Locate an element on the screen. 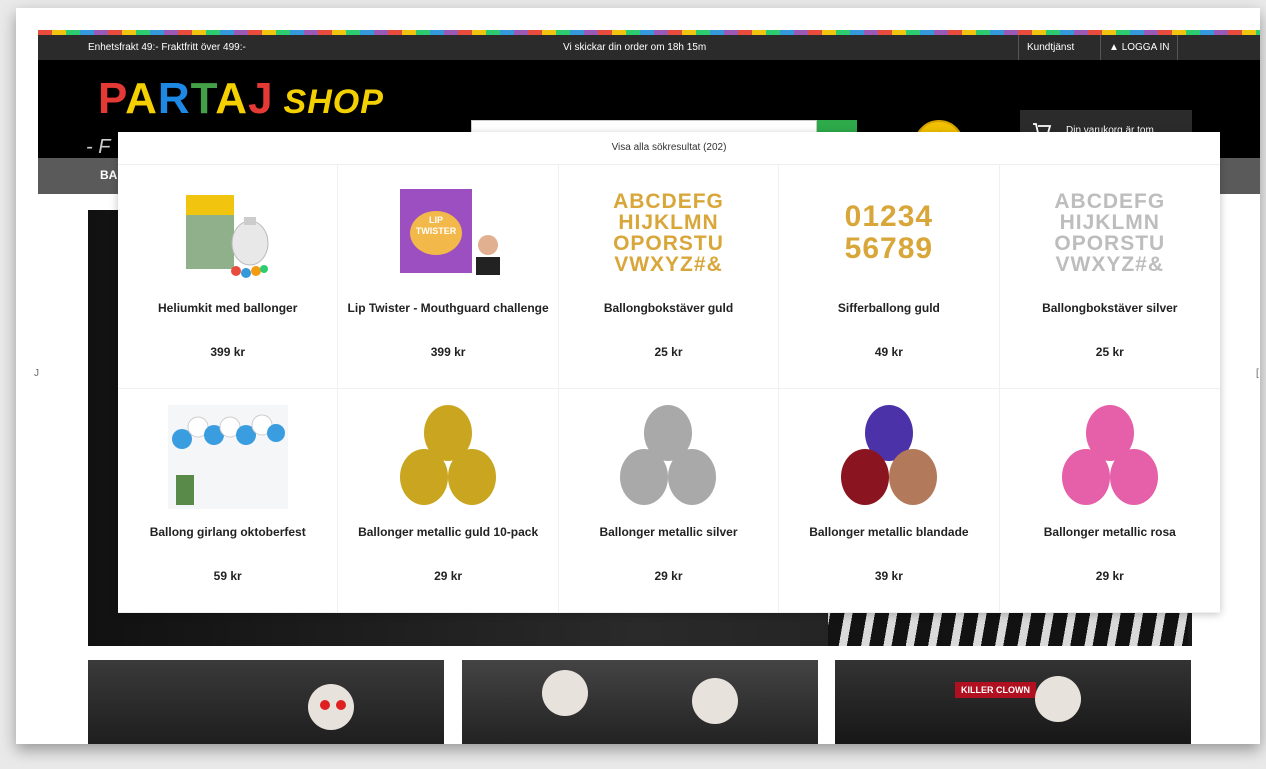 The image size is (1266, 769). customer-service-link: Kundtjänst is located at coordinates (1050, 47).